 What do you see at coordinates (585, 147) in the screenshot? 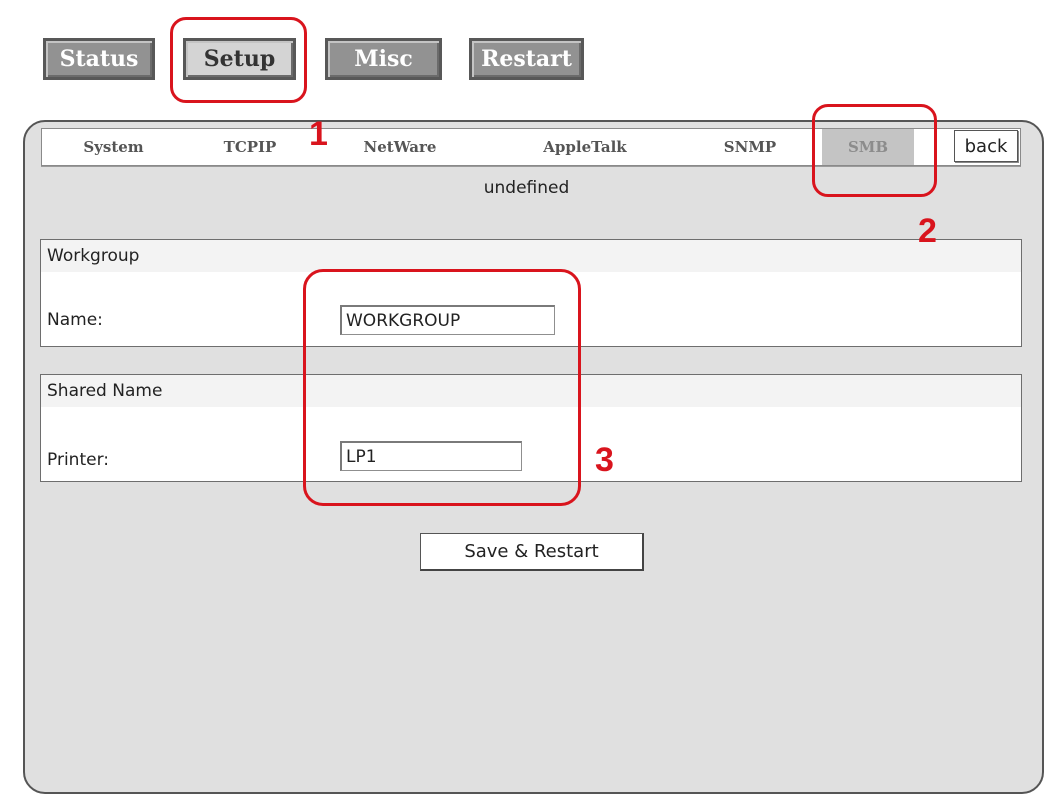
I see `tab-appletalk: AppleTalk` at bounding box center [585, 147].